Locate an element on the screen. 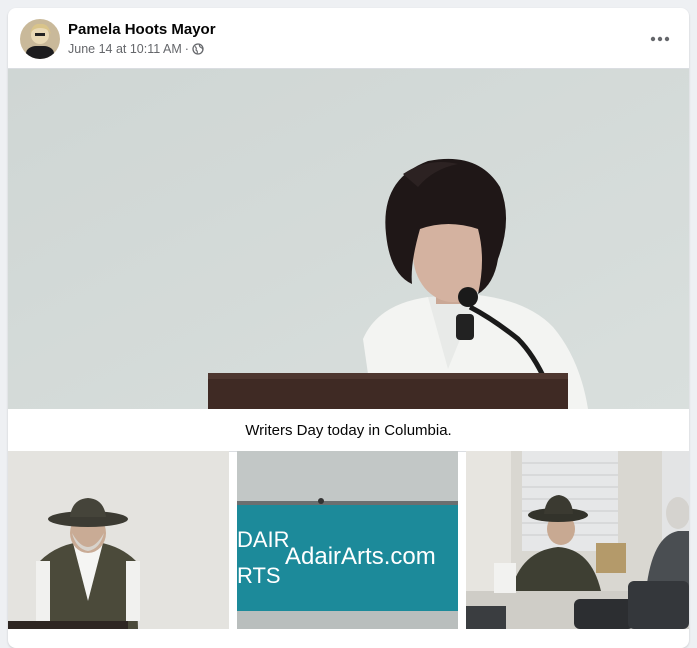 Image resolution: width=697 pixels, height=648 pixels. banner-text-left-1: DAIR is located at coordinates (263, 539).